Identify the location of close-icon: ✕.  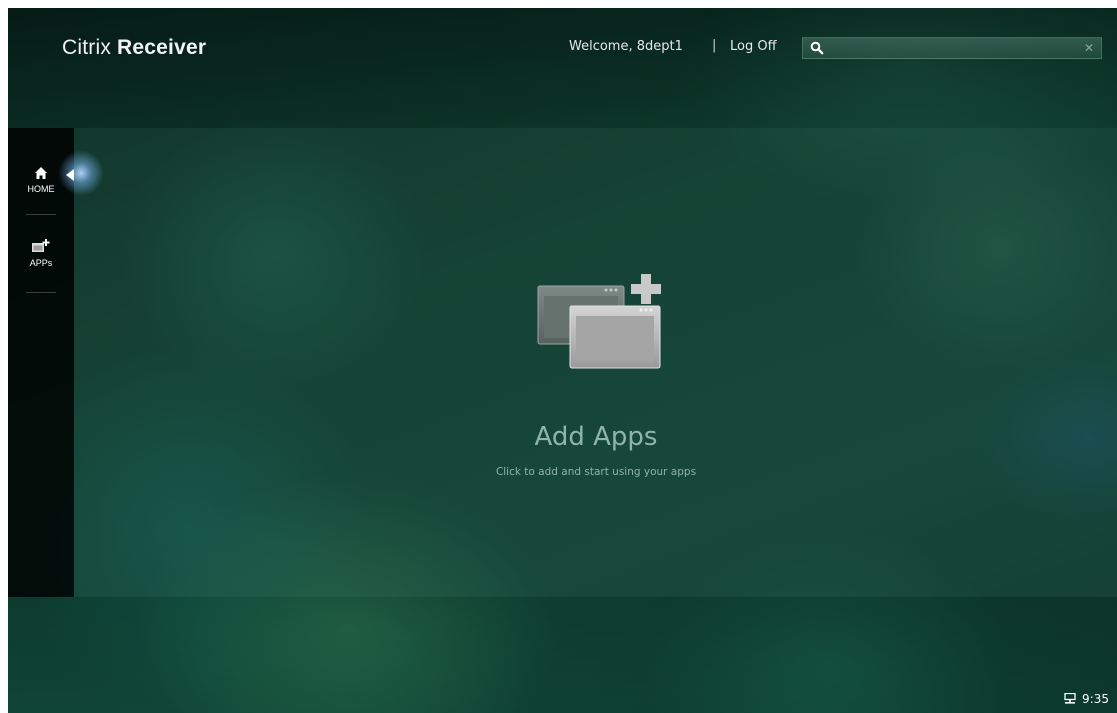
(1089, 48).